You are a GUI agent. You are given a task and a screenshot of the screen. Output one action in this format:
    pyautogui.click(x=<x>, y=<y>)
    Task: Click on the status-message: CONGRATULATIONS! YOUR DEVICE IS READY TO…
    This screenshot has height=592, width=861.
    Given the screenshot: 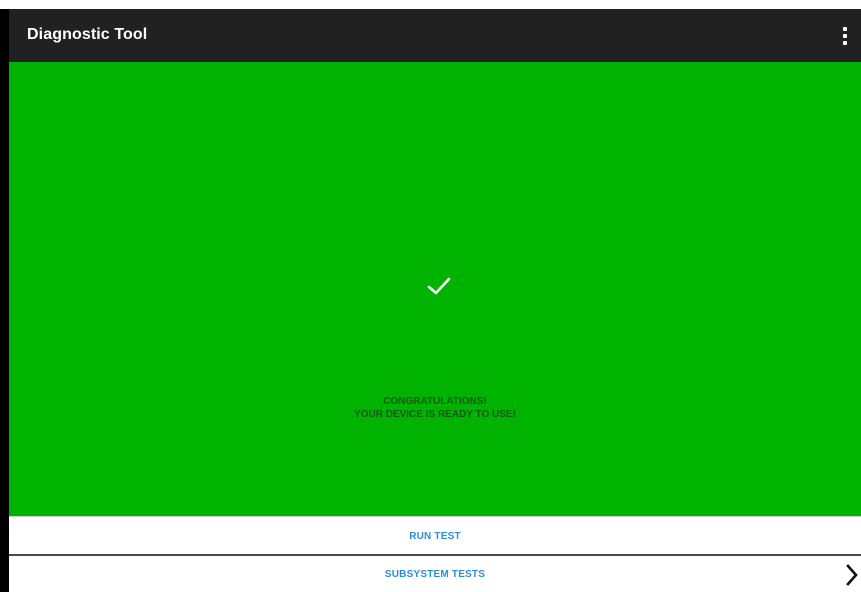 What is the action you would take?
    pyautogui.click(x=435, y=408)
    